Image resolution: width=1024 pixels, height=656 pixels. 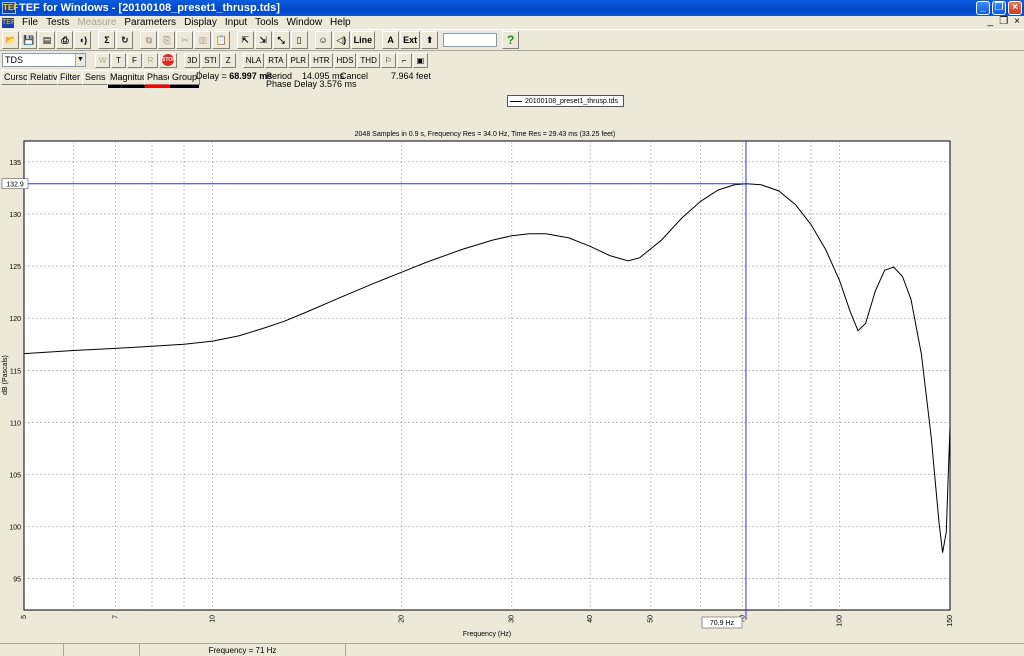 I want to click on y-tick-label: 120, so click(x=15, y=319).